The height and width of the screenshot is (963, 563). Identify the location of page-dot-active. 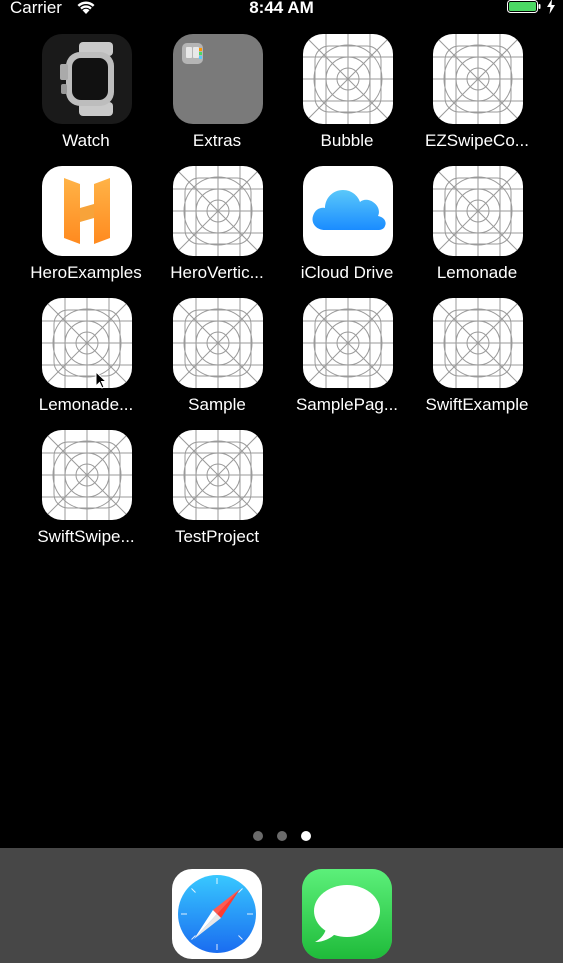
(306, 836).